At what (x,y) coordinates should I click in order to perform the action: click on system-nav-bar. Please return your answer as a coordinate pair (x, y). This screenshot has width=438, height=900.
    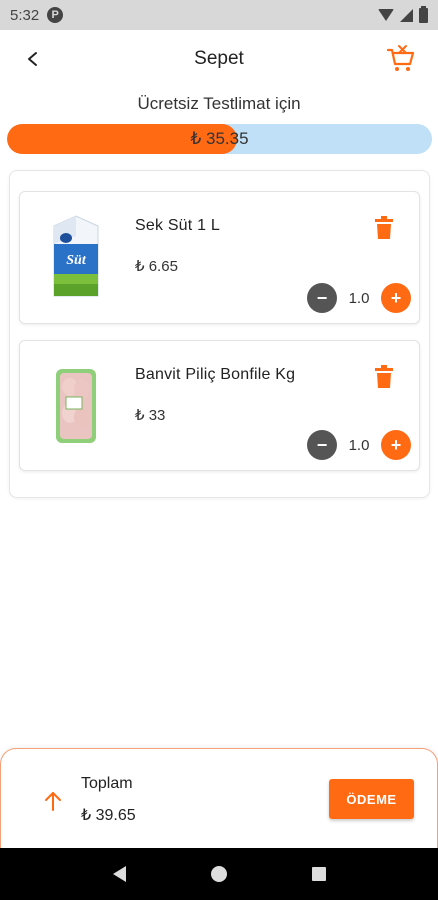
    Looking at the image, I should click on (219, 874).